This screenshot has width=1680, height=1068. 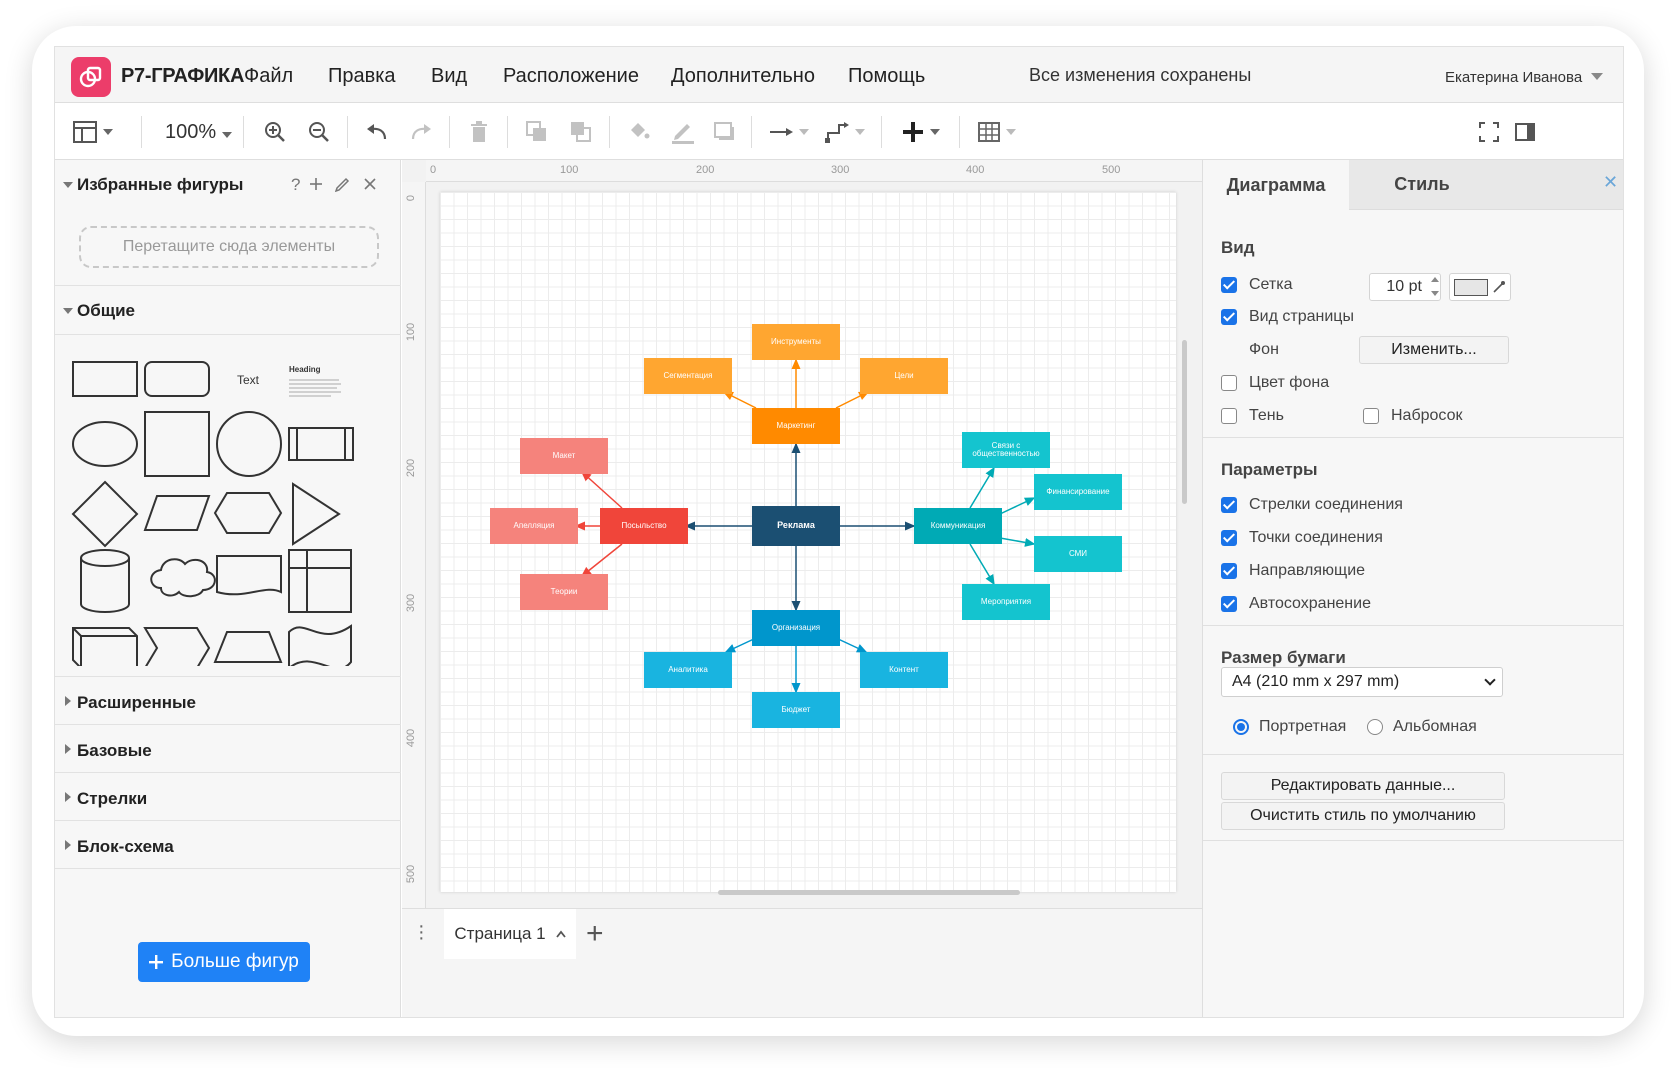 I want to click on node-financing: Финансирование, so click(x=1078, y=492).